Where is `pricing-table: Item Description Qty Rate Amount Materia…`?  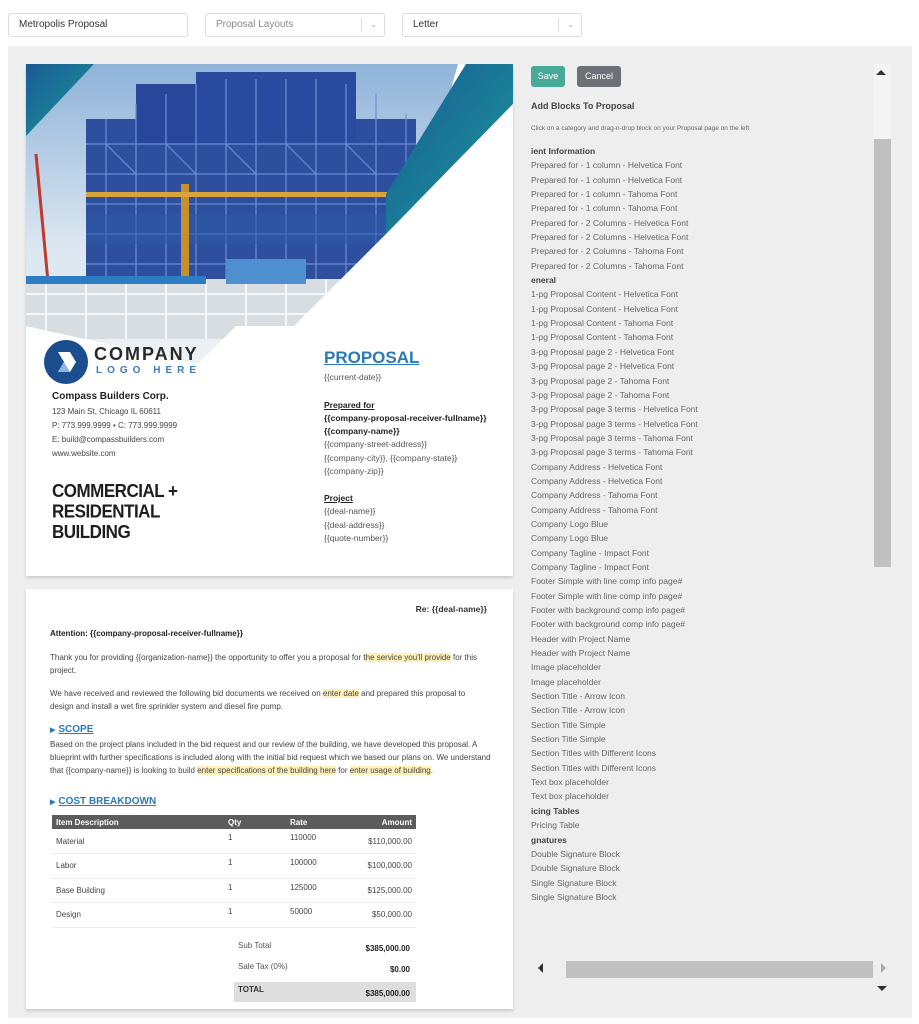 pricing-table: Item Description Qty Rate Amount Materia… is located at coordinates (234, 871).